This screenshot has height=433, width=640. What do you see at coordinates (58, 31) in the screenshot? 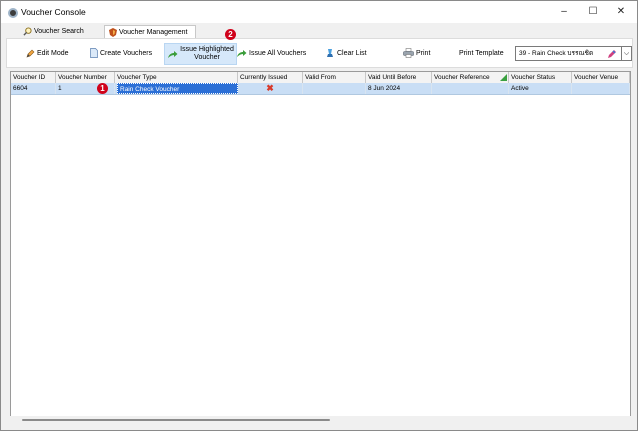
I see `tab-label: Voucher Search` at bounding box center [58, 31].